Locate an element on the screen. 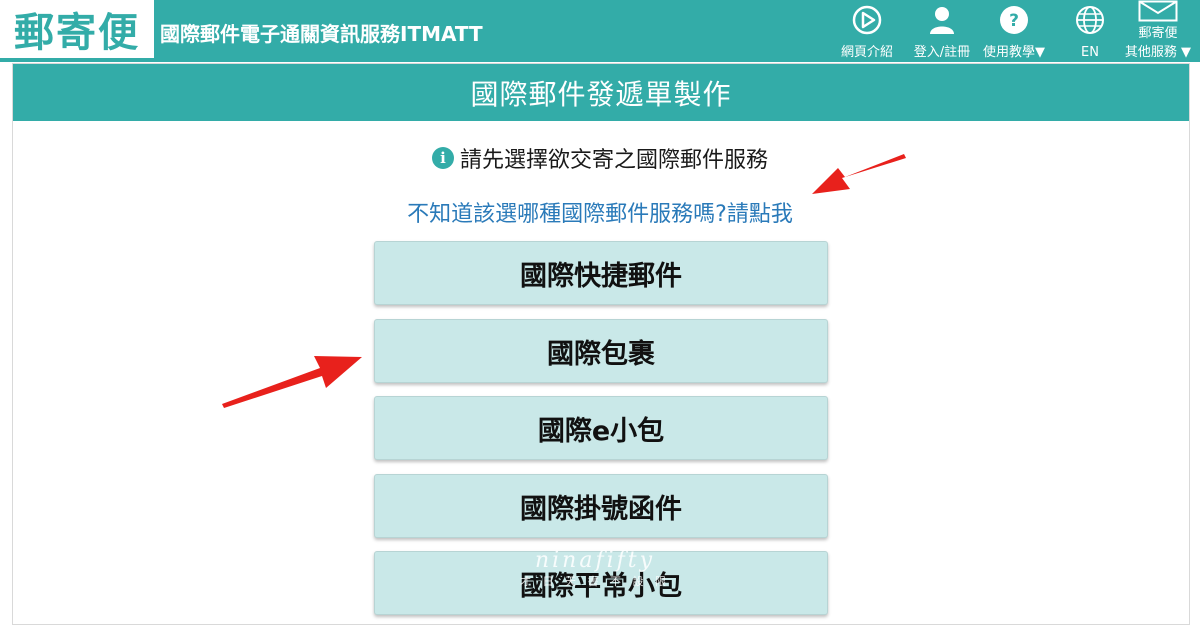 Image resolution: width=1200 pixels, height=625 pixels. logo: 郵寄便 is located at coordinates (77, 29).